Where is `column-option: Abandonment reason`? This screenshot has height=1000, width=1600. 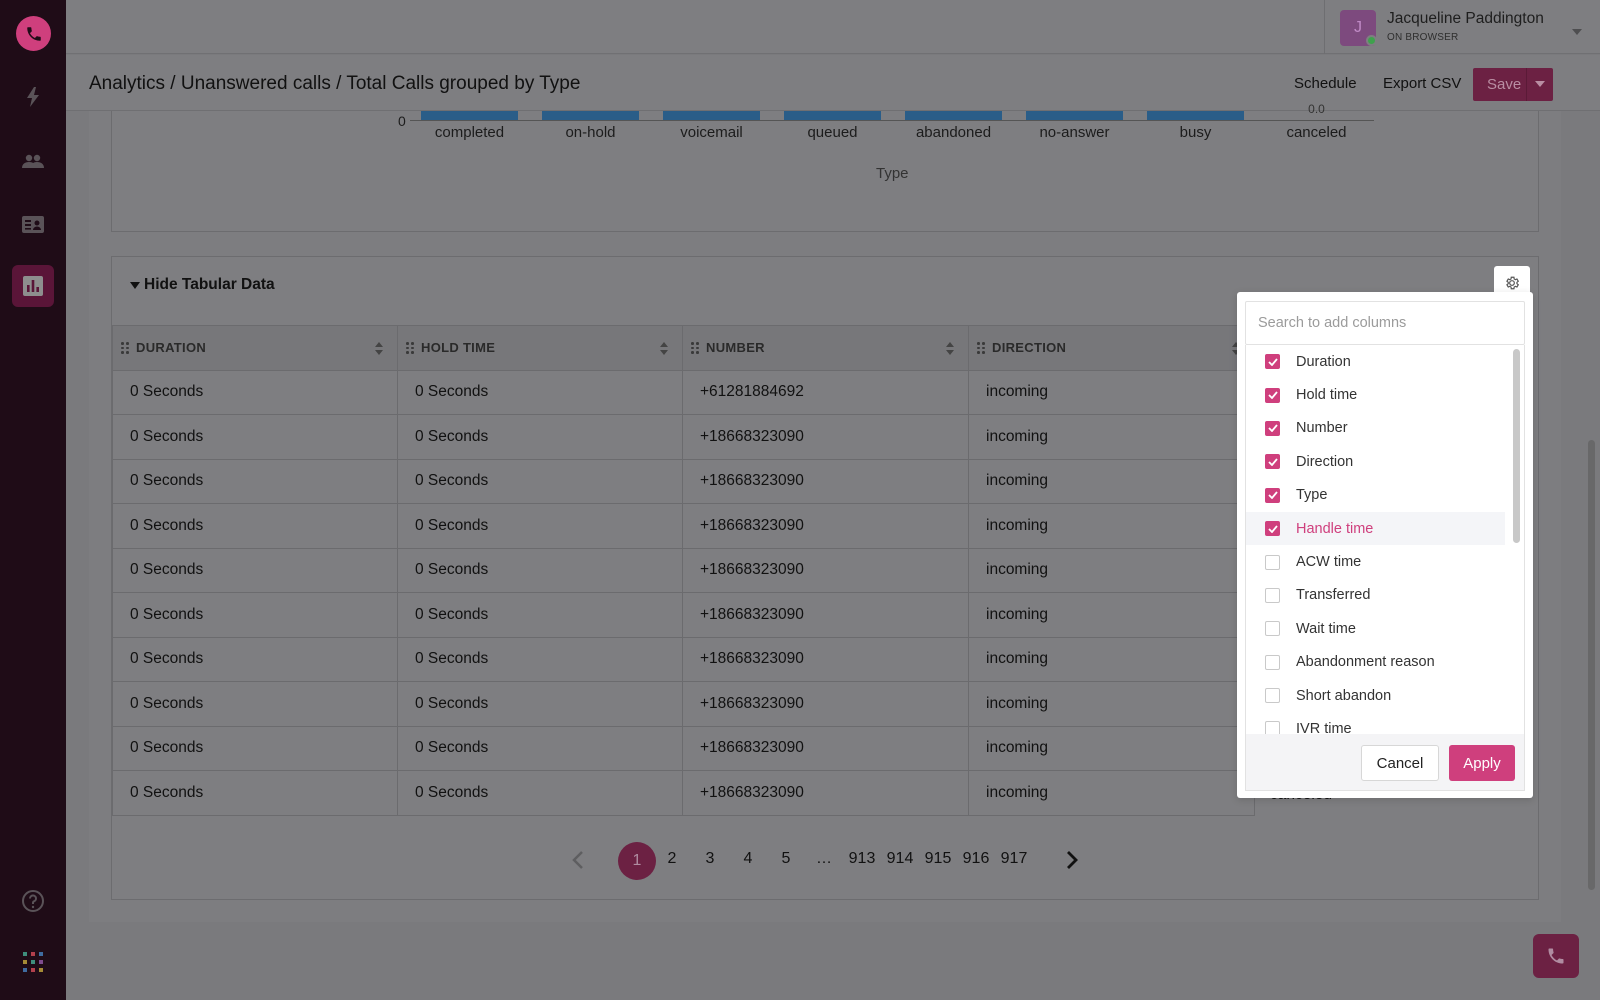 column-option: Abandonment reason is located at coordinates (1375, 662).